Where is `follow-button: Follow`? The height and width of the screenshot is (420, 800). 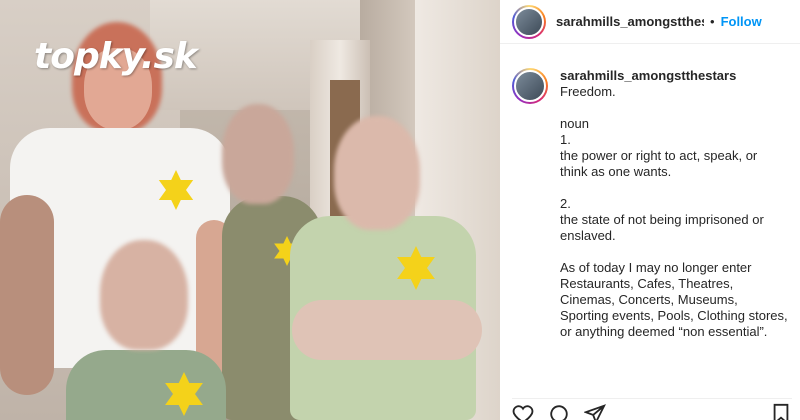 follow-button: Follow is located at coordinates (741, 21).